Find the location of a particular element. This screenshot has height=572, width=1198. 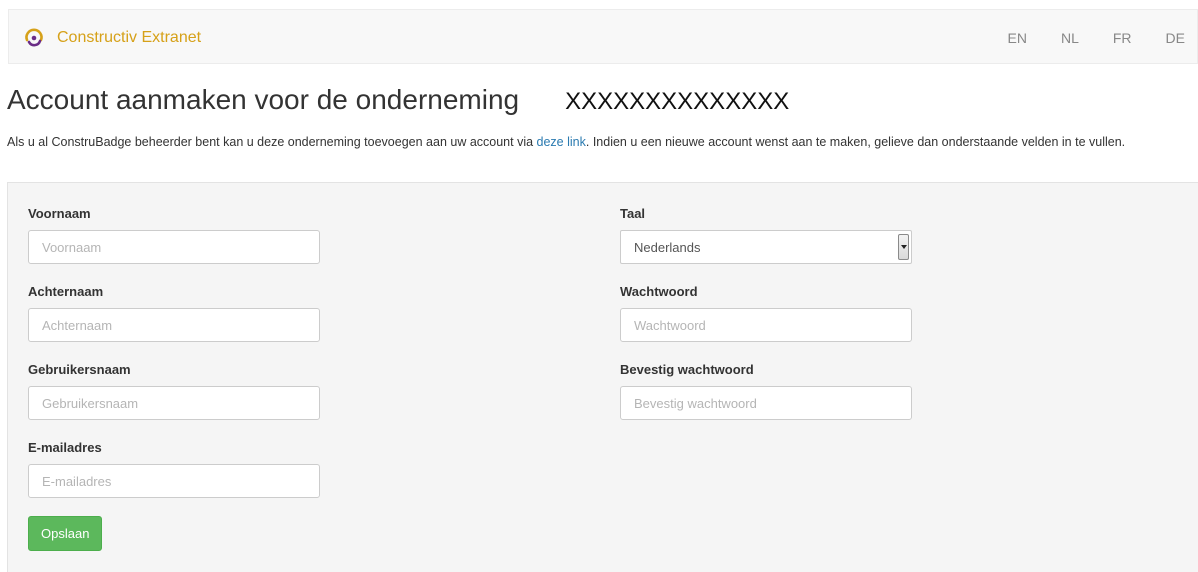

last-name-field: Achternaam is located at coordinates (174, 313).